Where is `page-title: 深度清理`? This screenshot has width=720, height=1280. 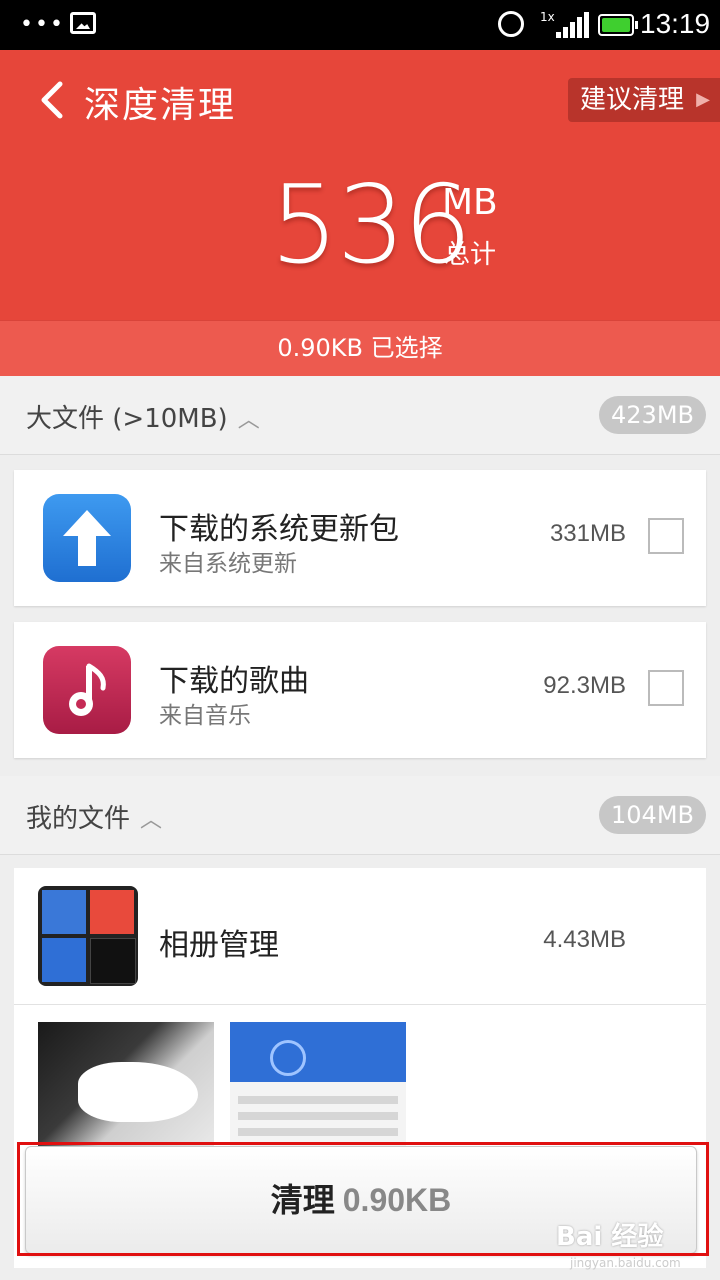
page-title: 深度清理 is located at coordinates (160, 105).